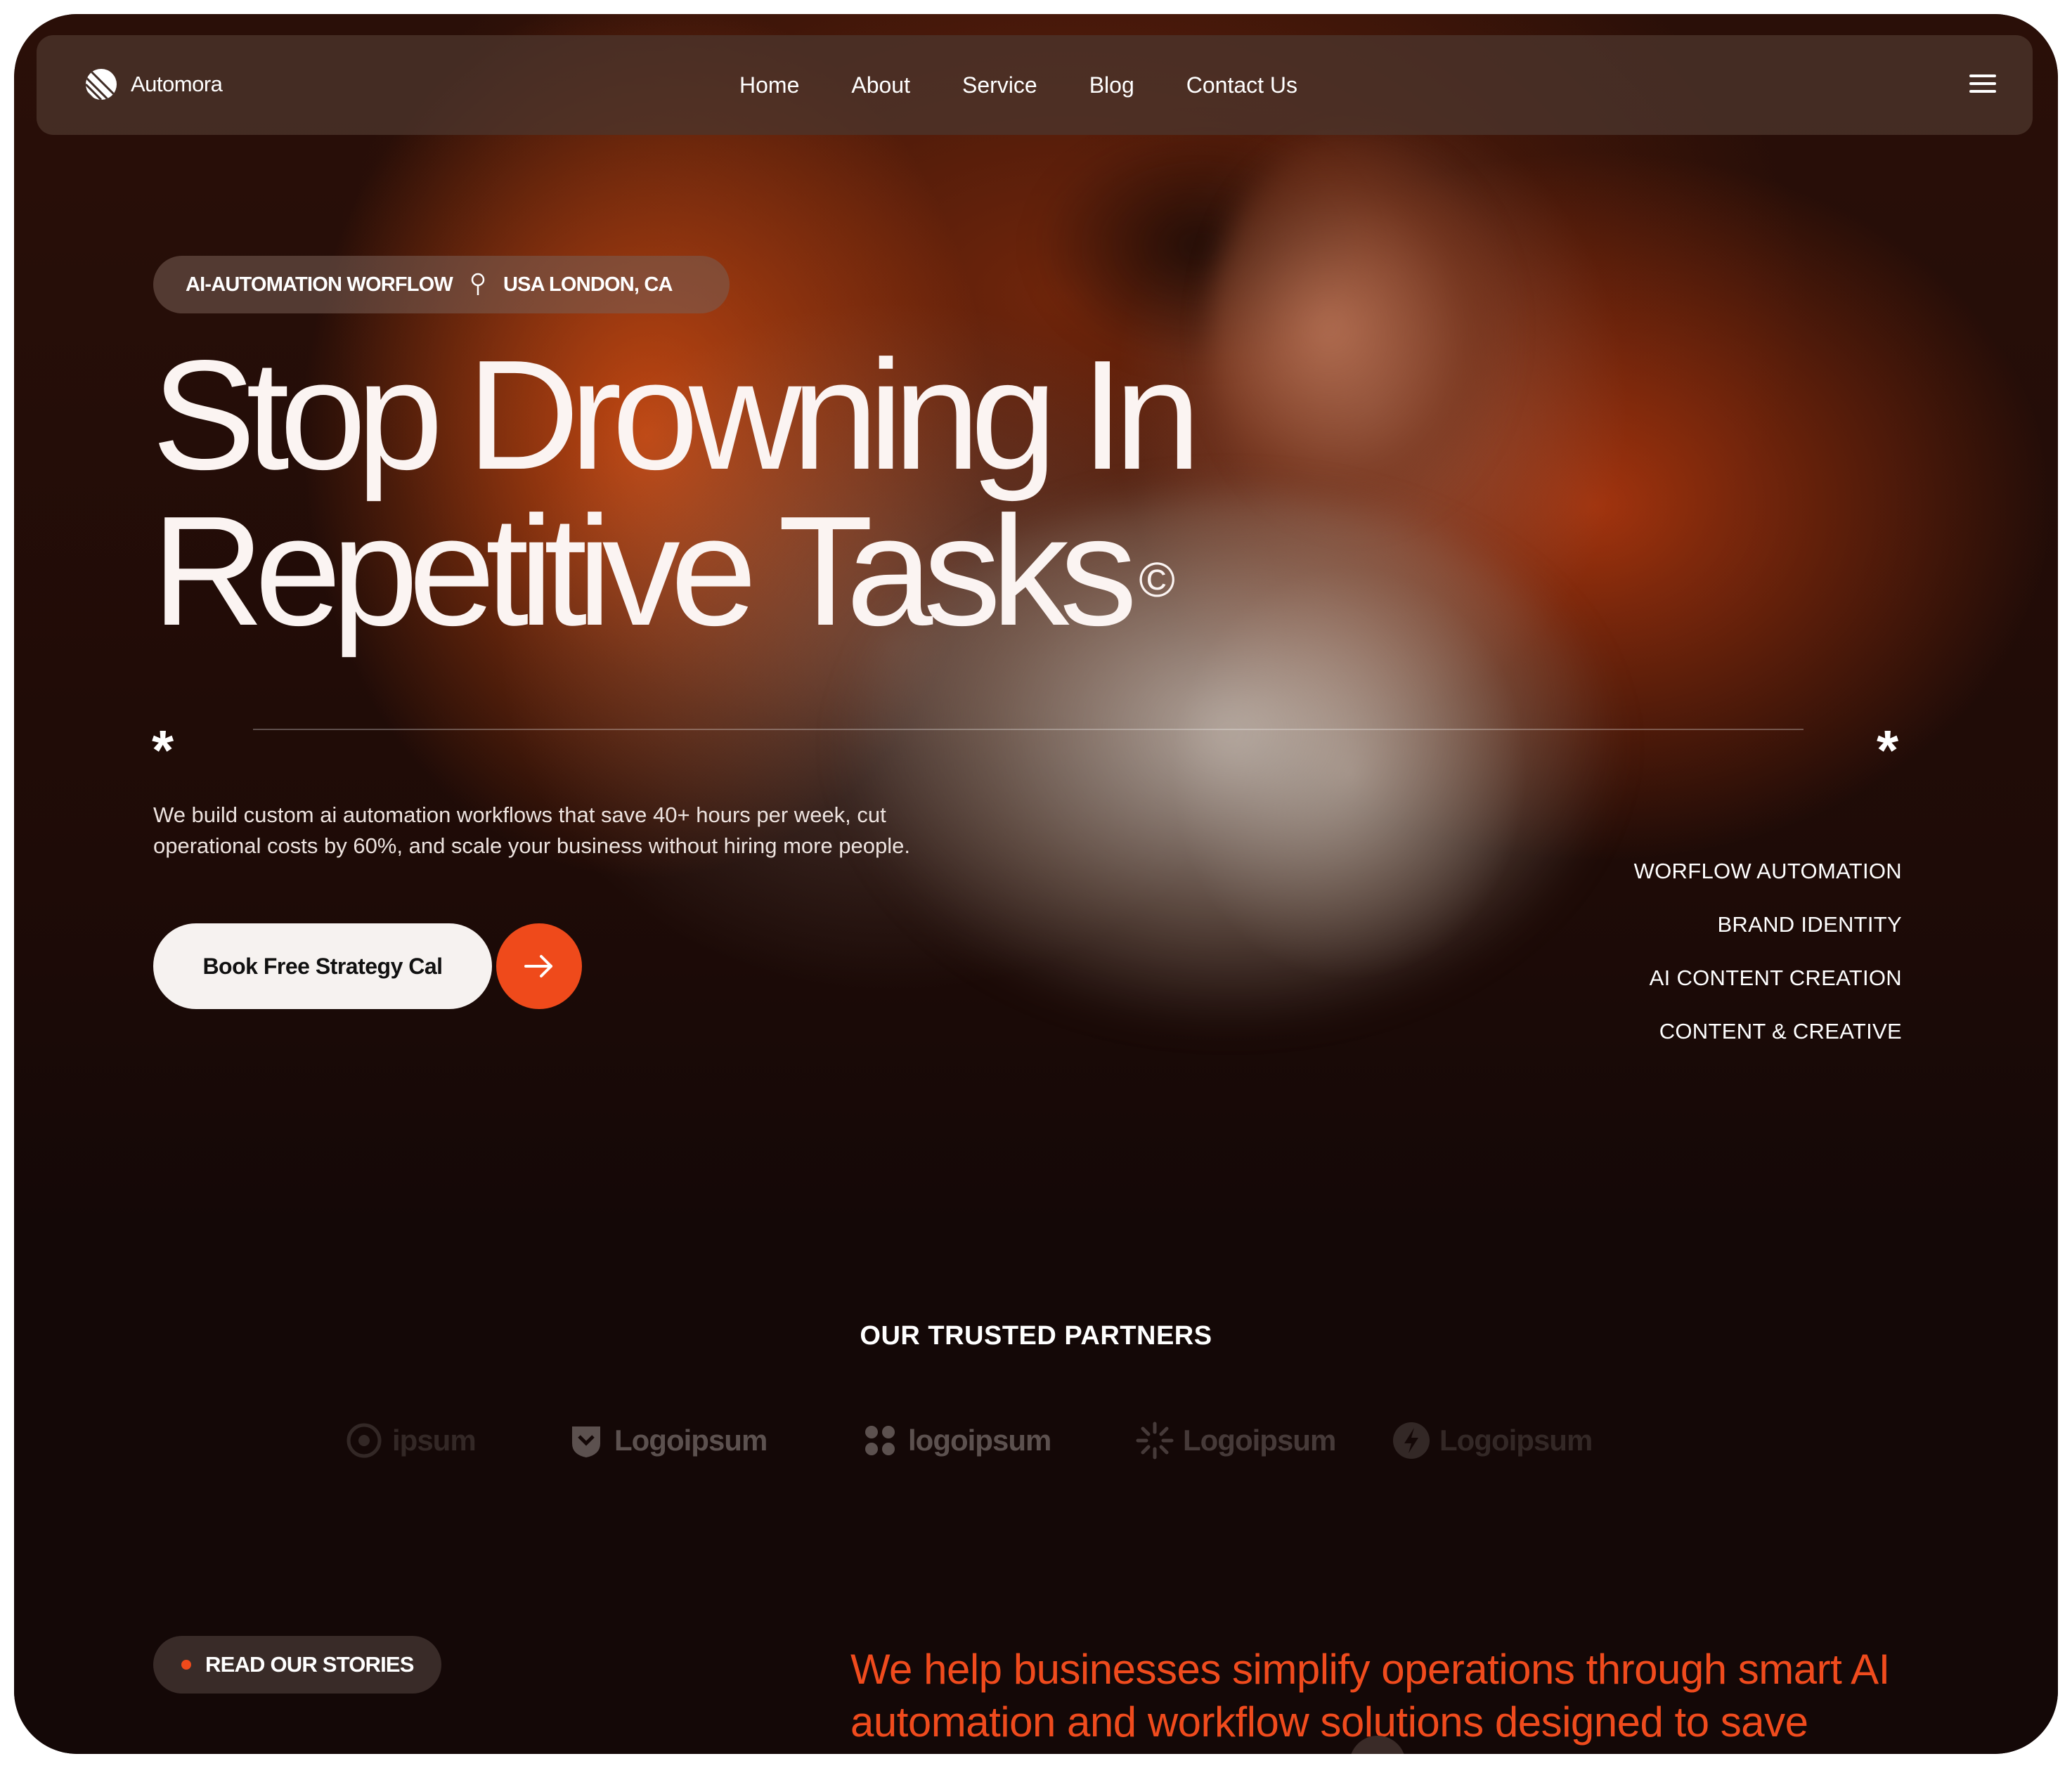 The width and height of the screenshot is (2072, 1768). I want to click on copyright-mark: ©, so click(1157, 579).